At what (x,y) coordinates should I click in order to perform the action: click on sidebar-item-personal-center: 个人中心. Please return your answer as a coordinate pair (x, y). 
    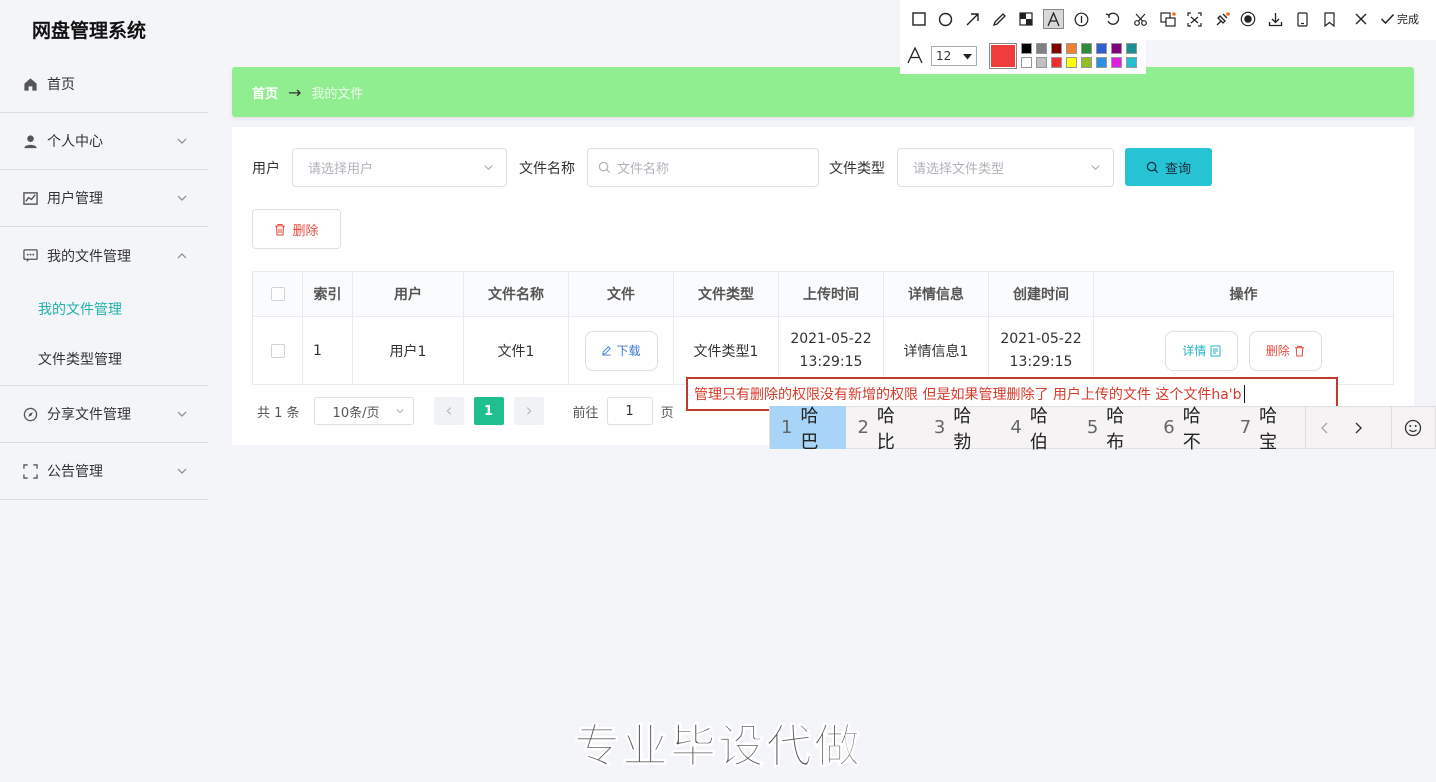
    Looking at the image, I should click on (104, 141).